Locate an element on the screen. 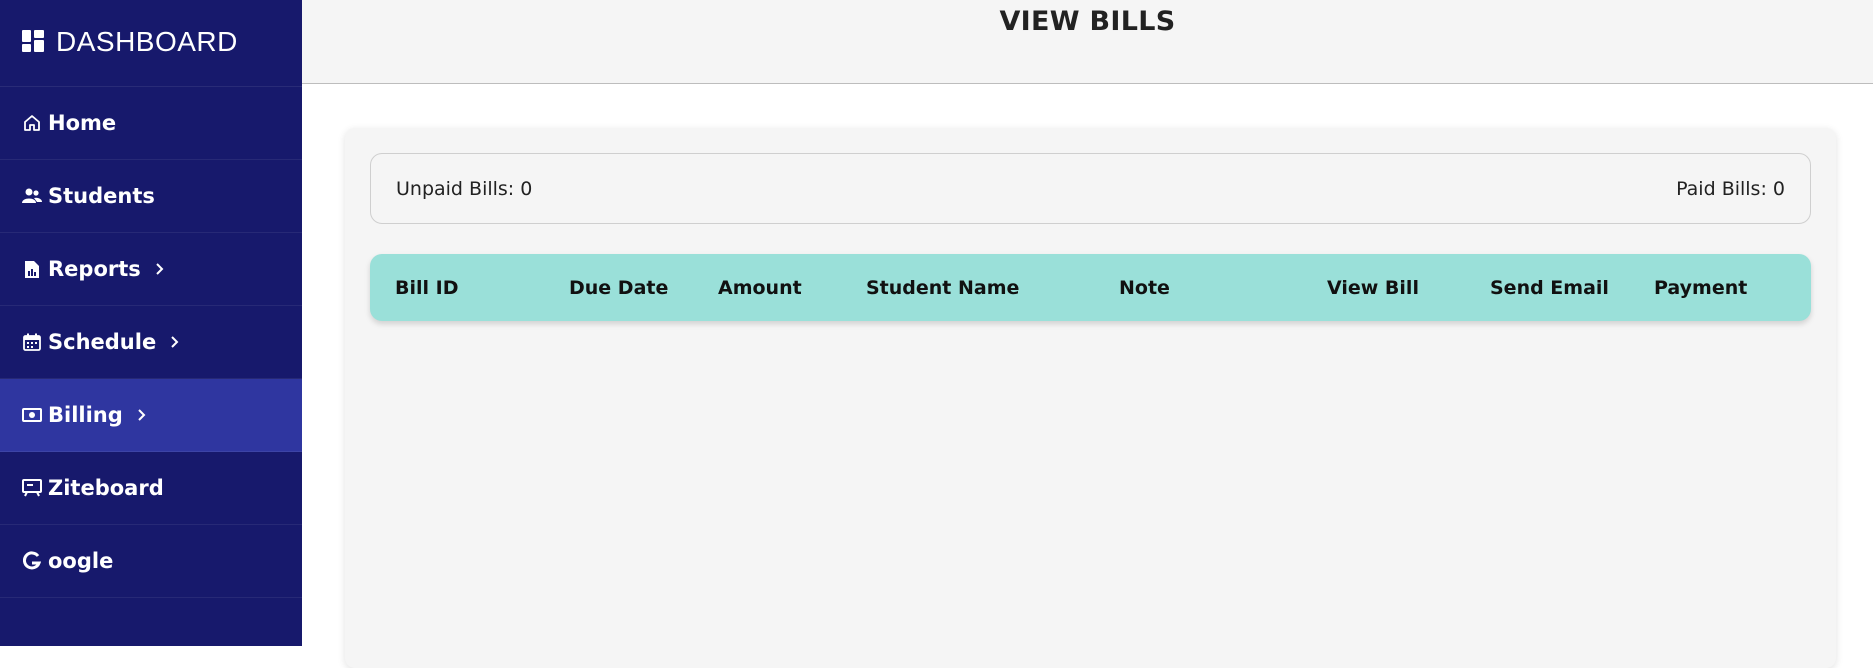 The height and width of the screenshot is (668, 1873). presentation-icon is located at coordinates (32, 488).